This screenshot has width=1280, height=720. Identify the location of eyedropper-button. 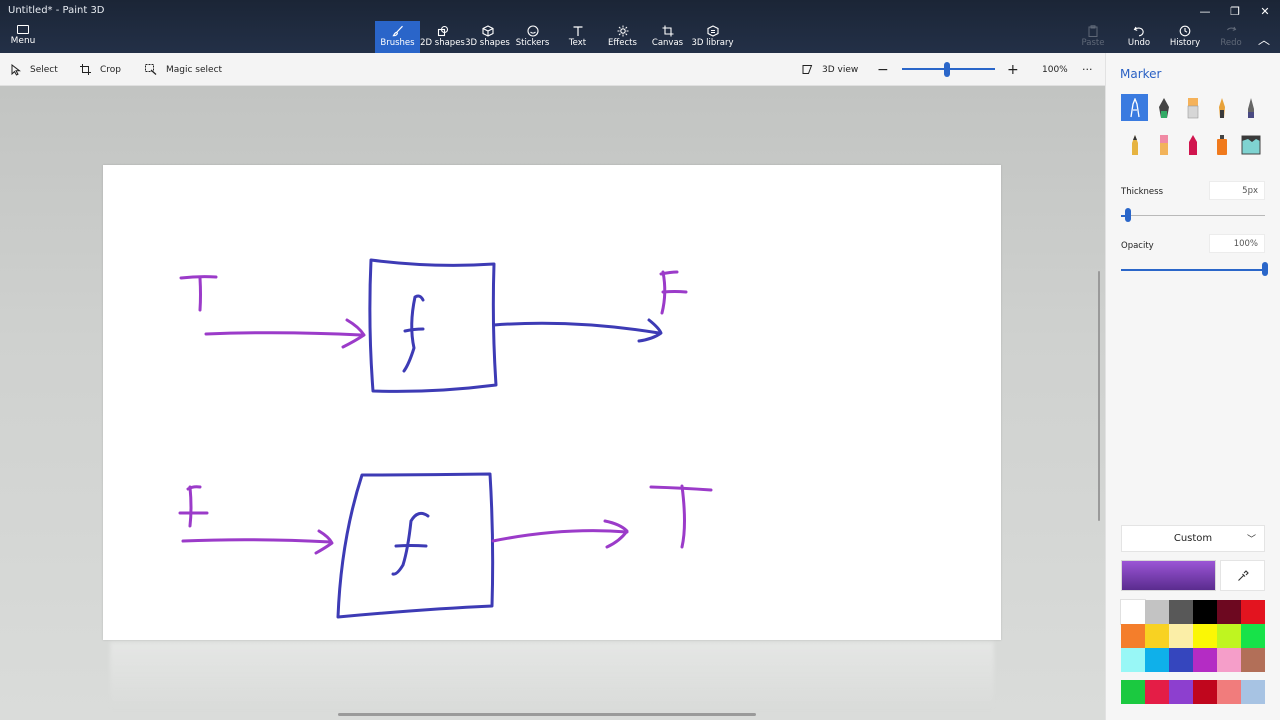
(1242, 575).